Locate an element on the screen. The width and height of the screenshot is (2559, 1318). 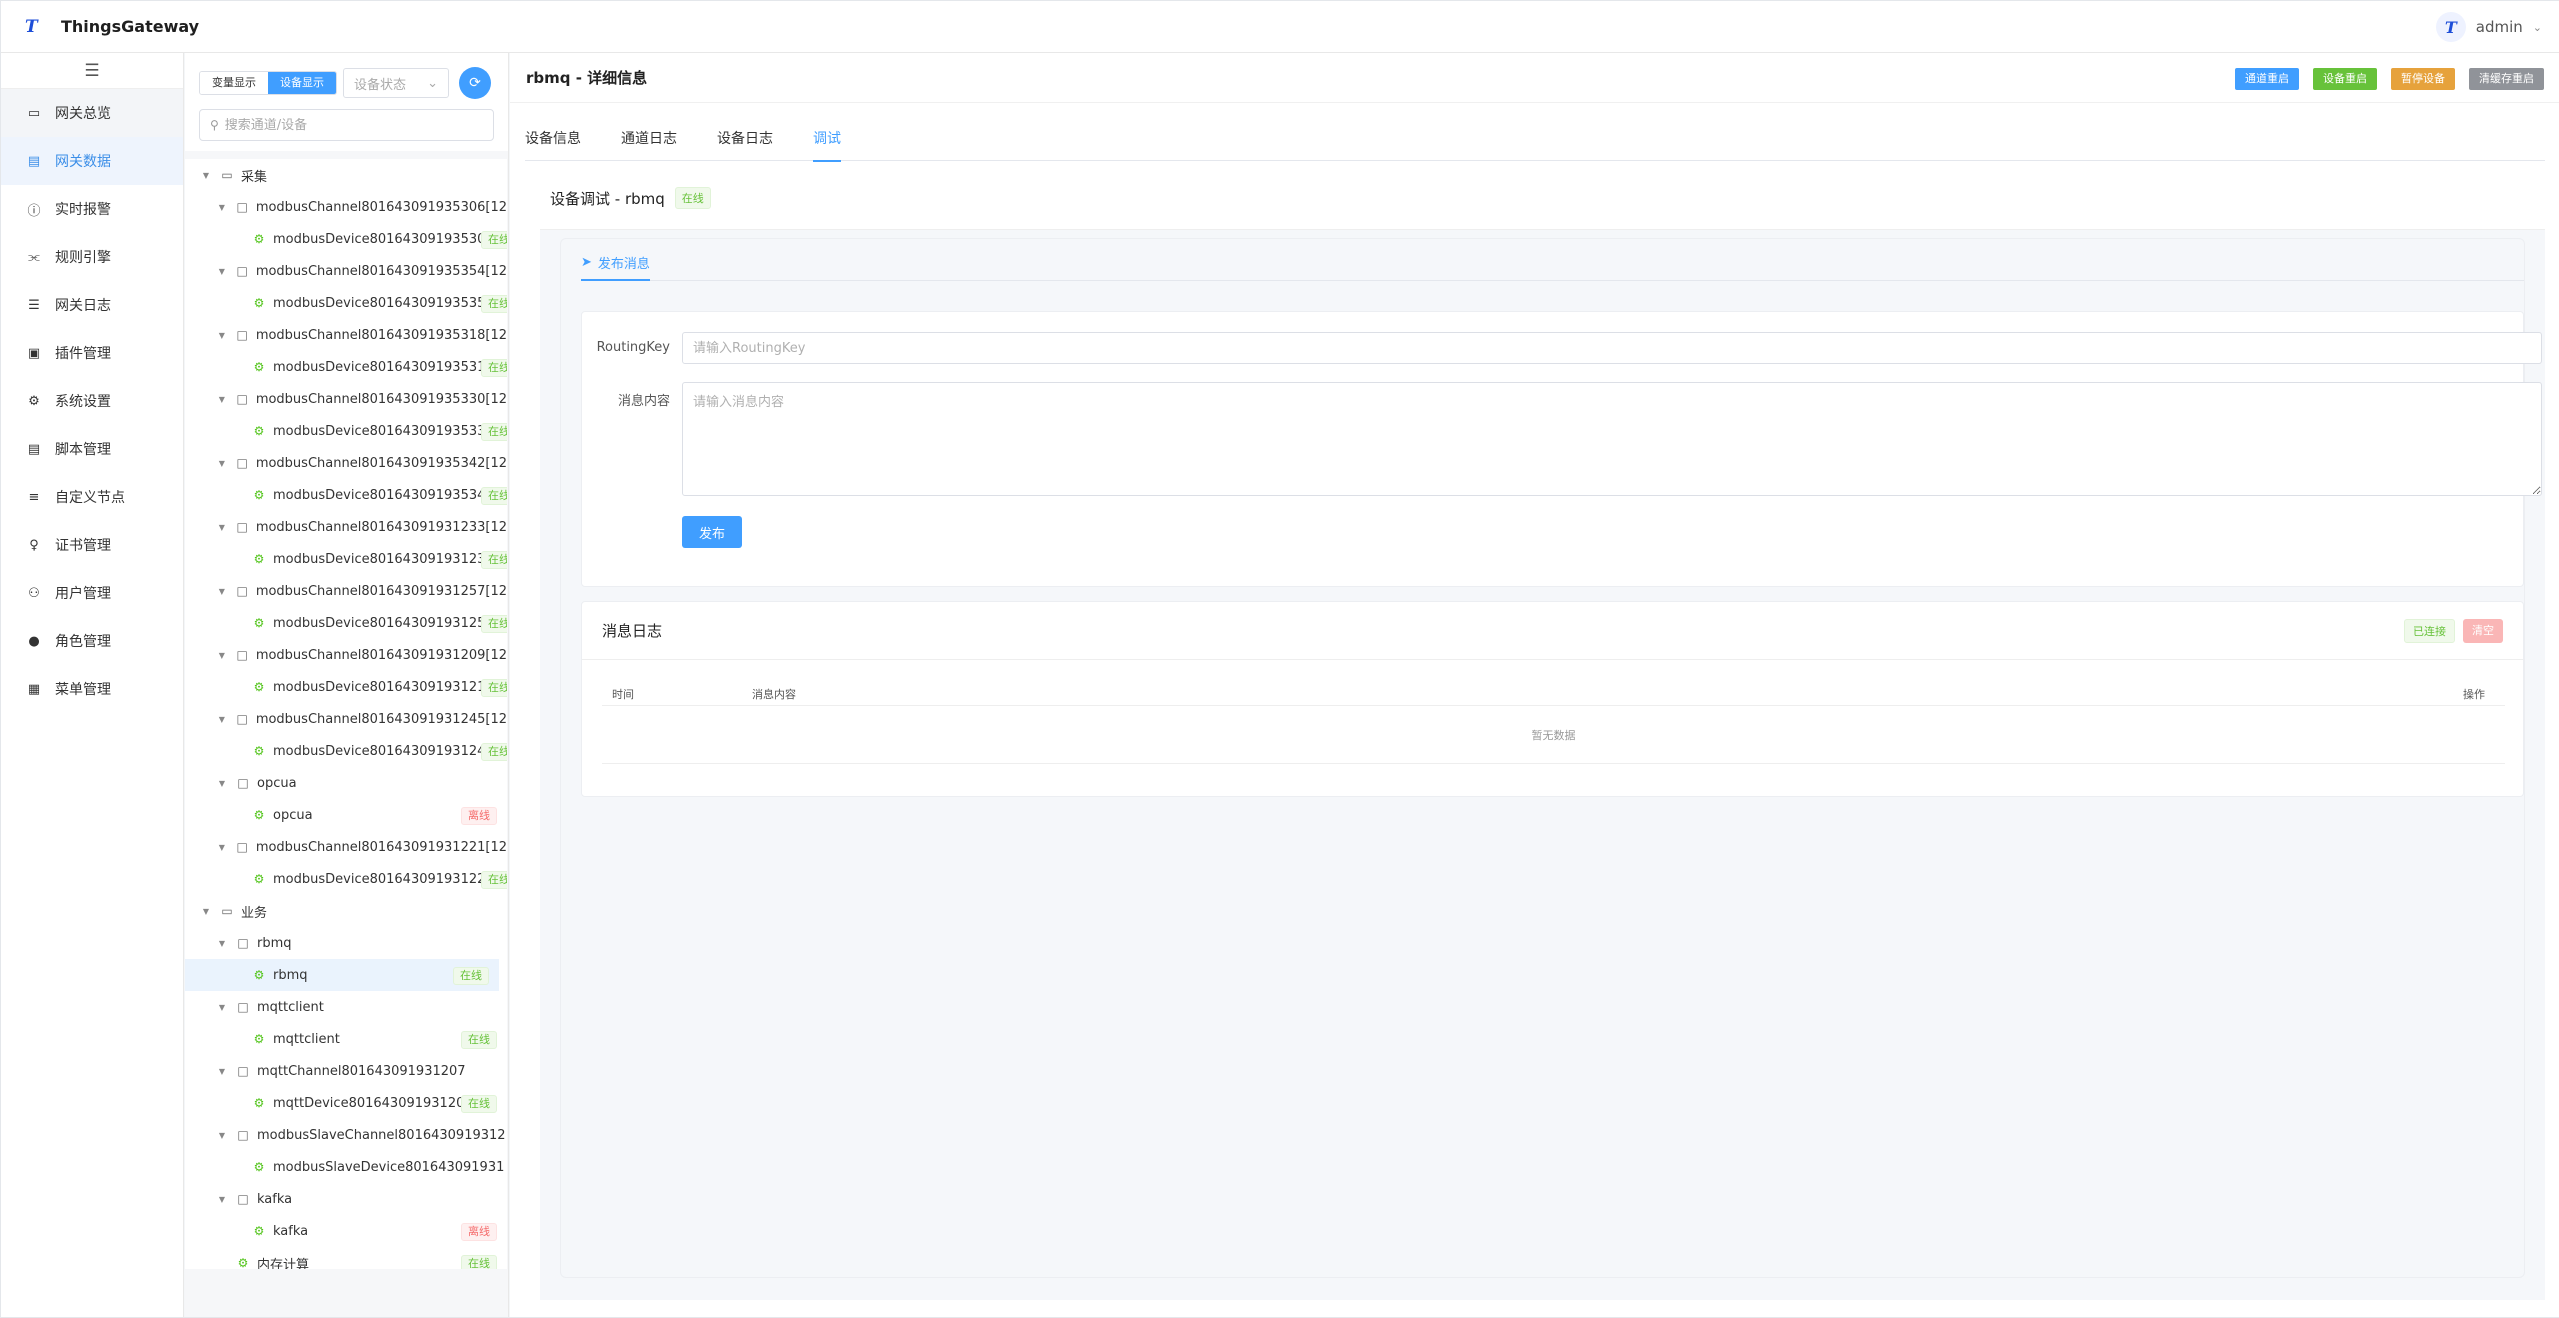
sidebar-item-10: ⚇ 用户管理 is located at coordinates (92, 593).